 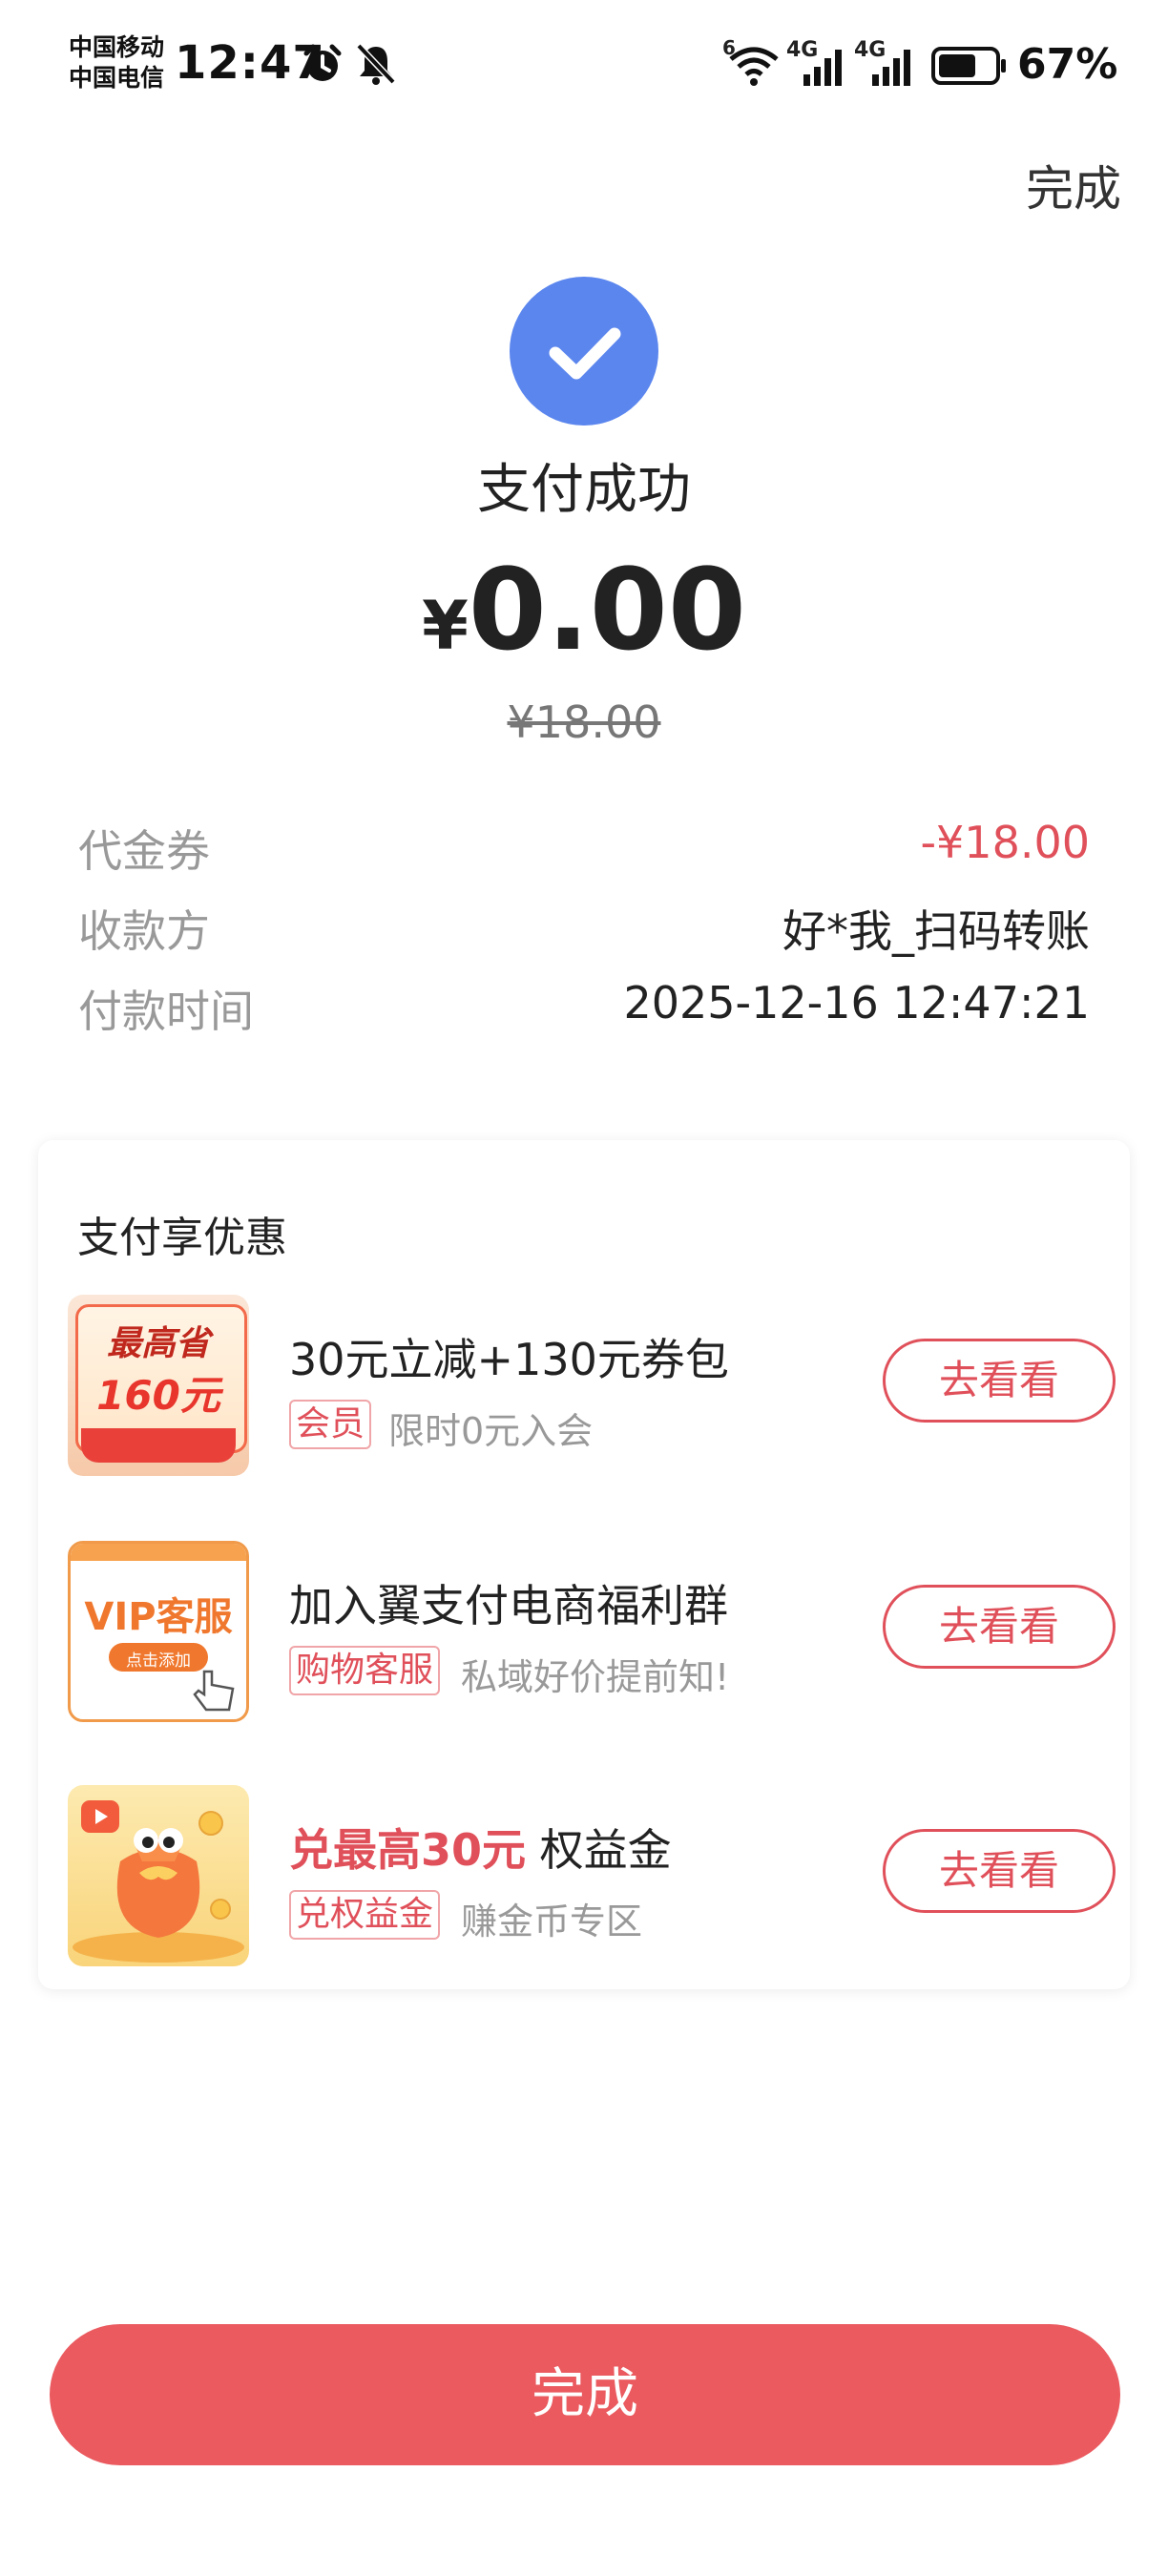 What do you see at coordinates (584, 1007) in the screenshot?
I see `detail-row-time: 付款时间 2025-12-16 12:47:21` at bounding box center [584, 1007].